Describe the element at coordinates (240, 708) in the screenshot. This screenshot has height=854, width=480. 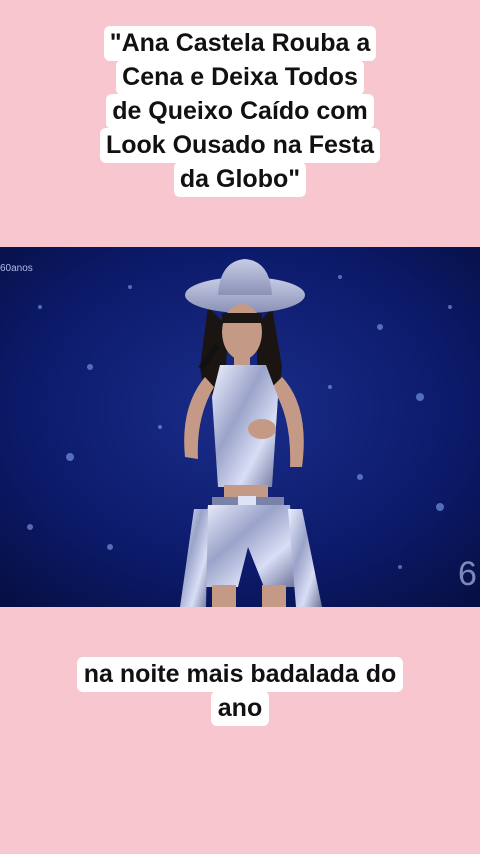
I see `bottom-caption-line-2: ano` at that location.